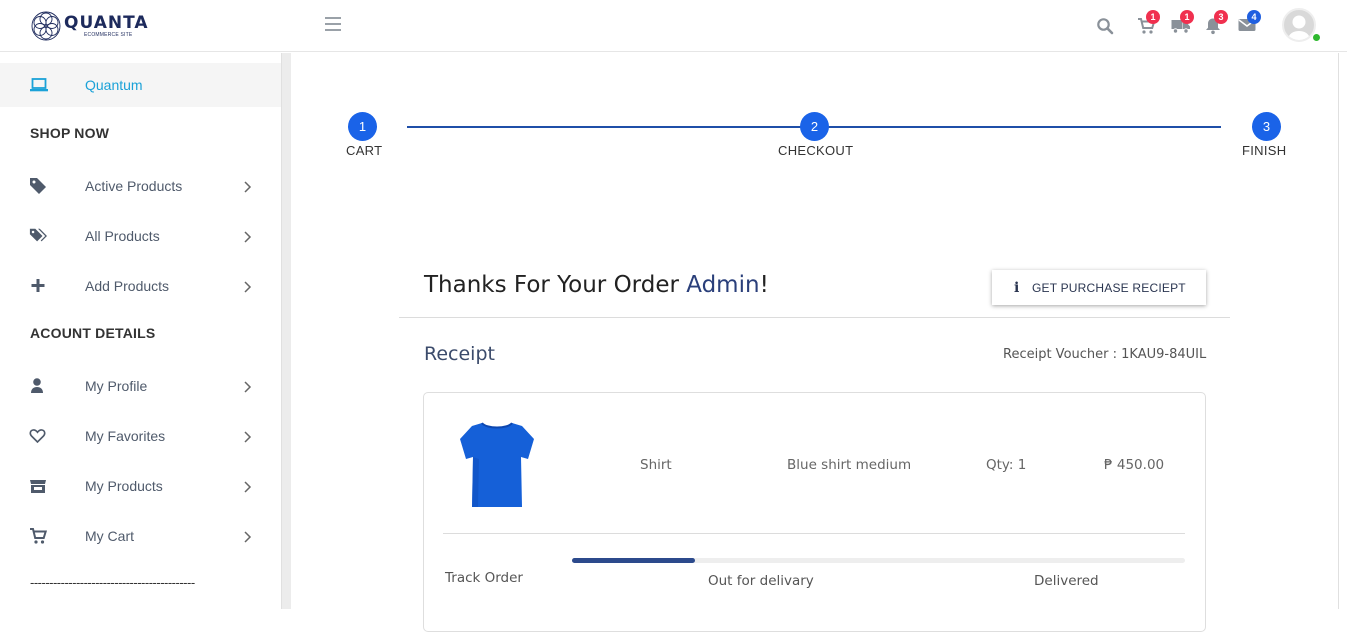 This screenshot has width=1347, height=632. I want to click on get-purchase-receipt-button: i GET PURCHASE RECIEPT, so click(1099, 287).